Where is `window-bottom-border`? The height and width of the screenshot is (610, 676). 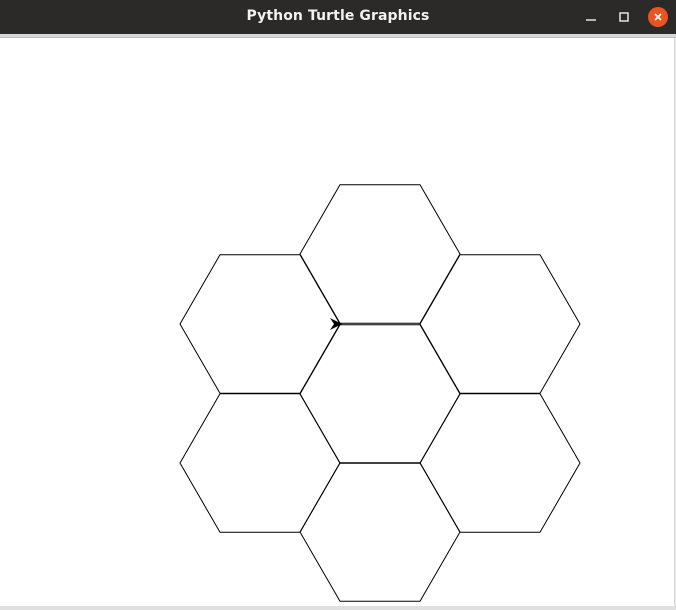
window-bottom-border is located at coordinates (338, 608).